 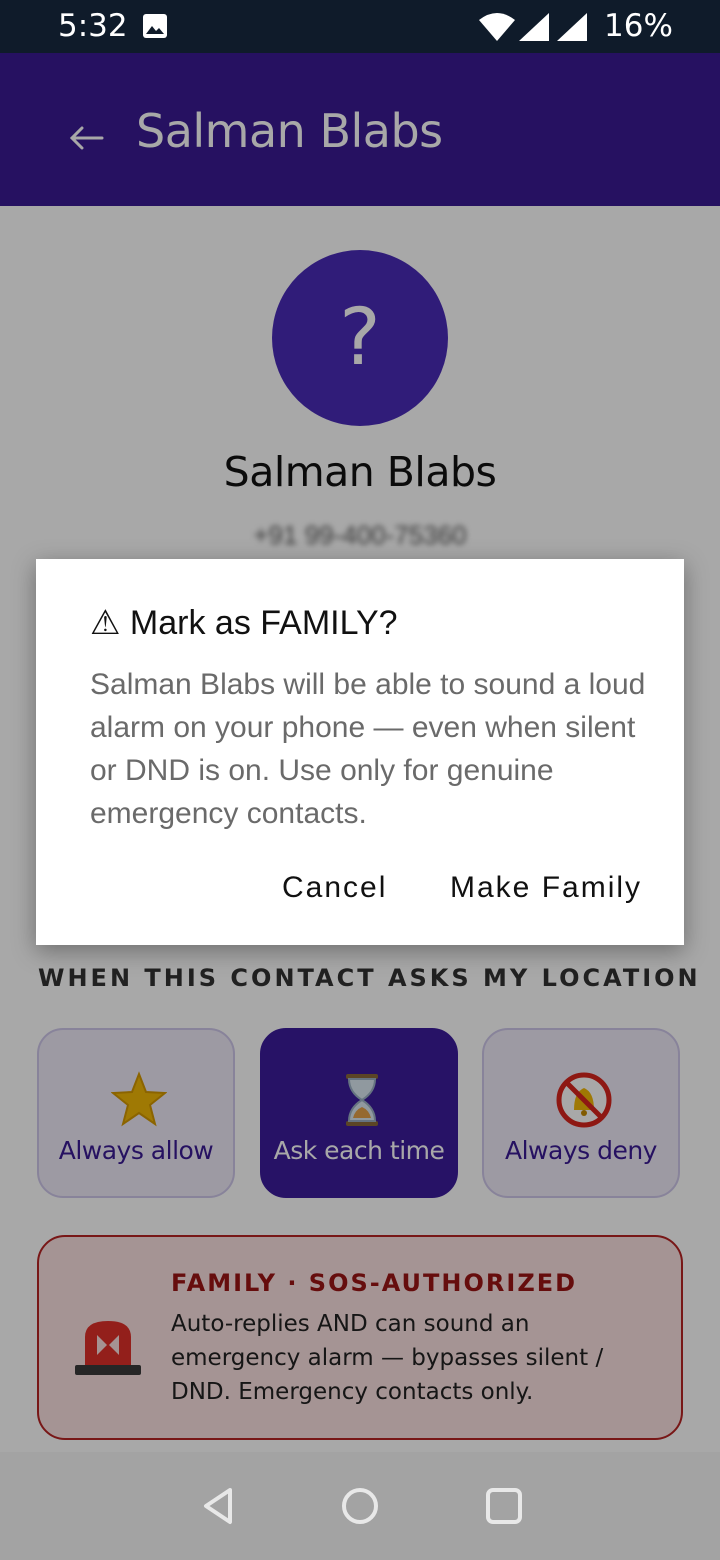 What do you see at coordinates (497, 27) in the screenshot?
I see `wifi-icon` at bounding box center [497, 27].